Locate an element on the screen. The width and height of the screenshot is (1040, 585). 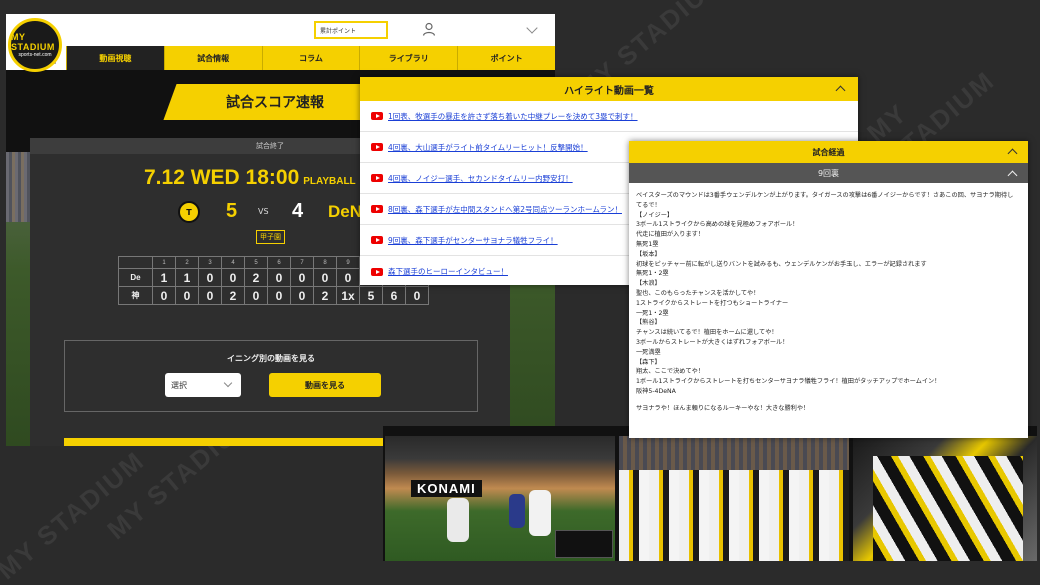
highlight-link: 4回裏、ノイジー選手、セカンドタイムリー内野安打！ is located at coordinates (480, 178).